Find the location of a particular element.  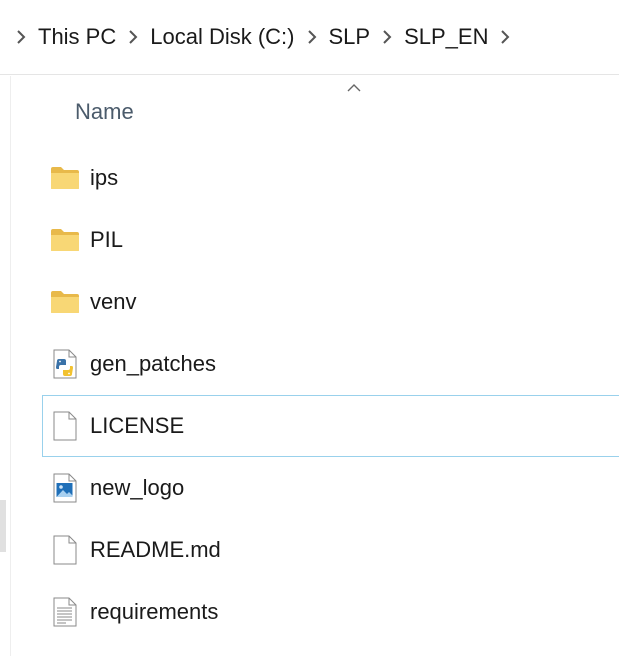

file-name: PIL is located at coordinates (107, 239).